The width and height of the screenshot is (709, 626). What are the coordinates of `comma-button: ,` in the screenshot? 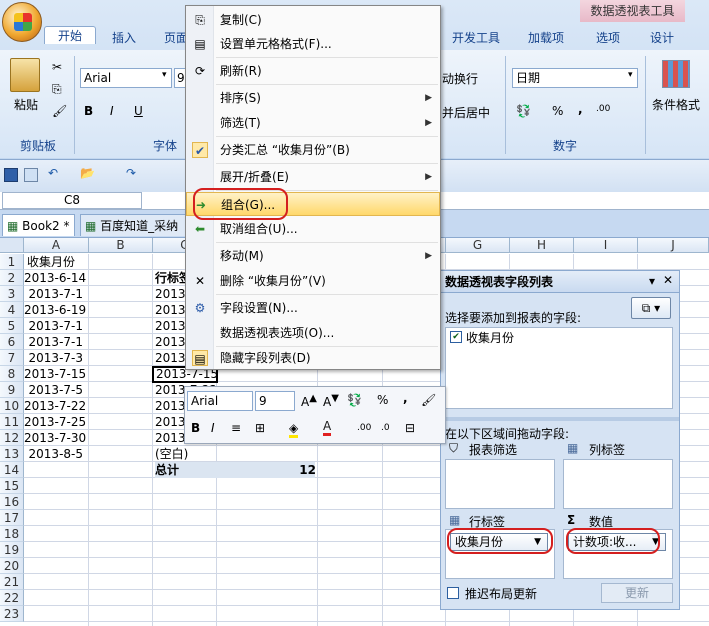 It's located at (580, 109).